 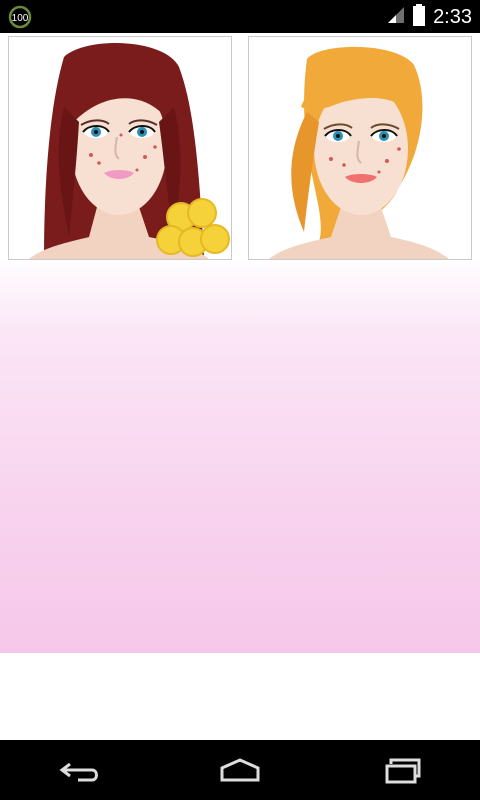 I want to click on svg-text: 100, so click(x=20, y=18).